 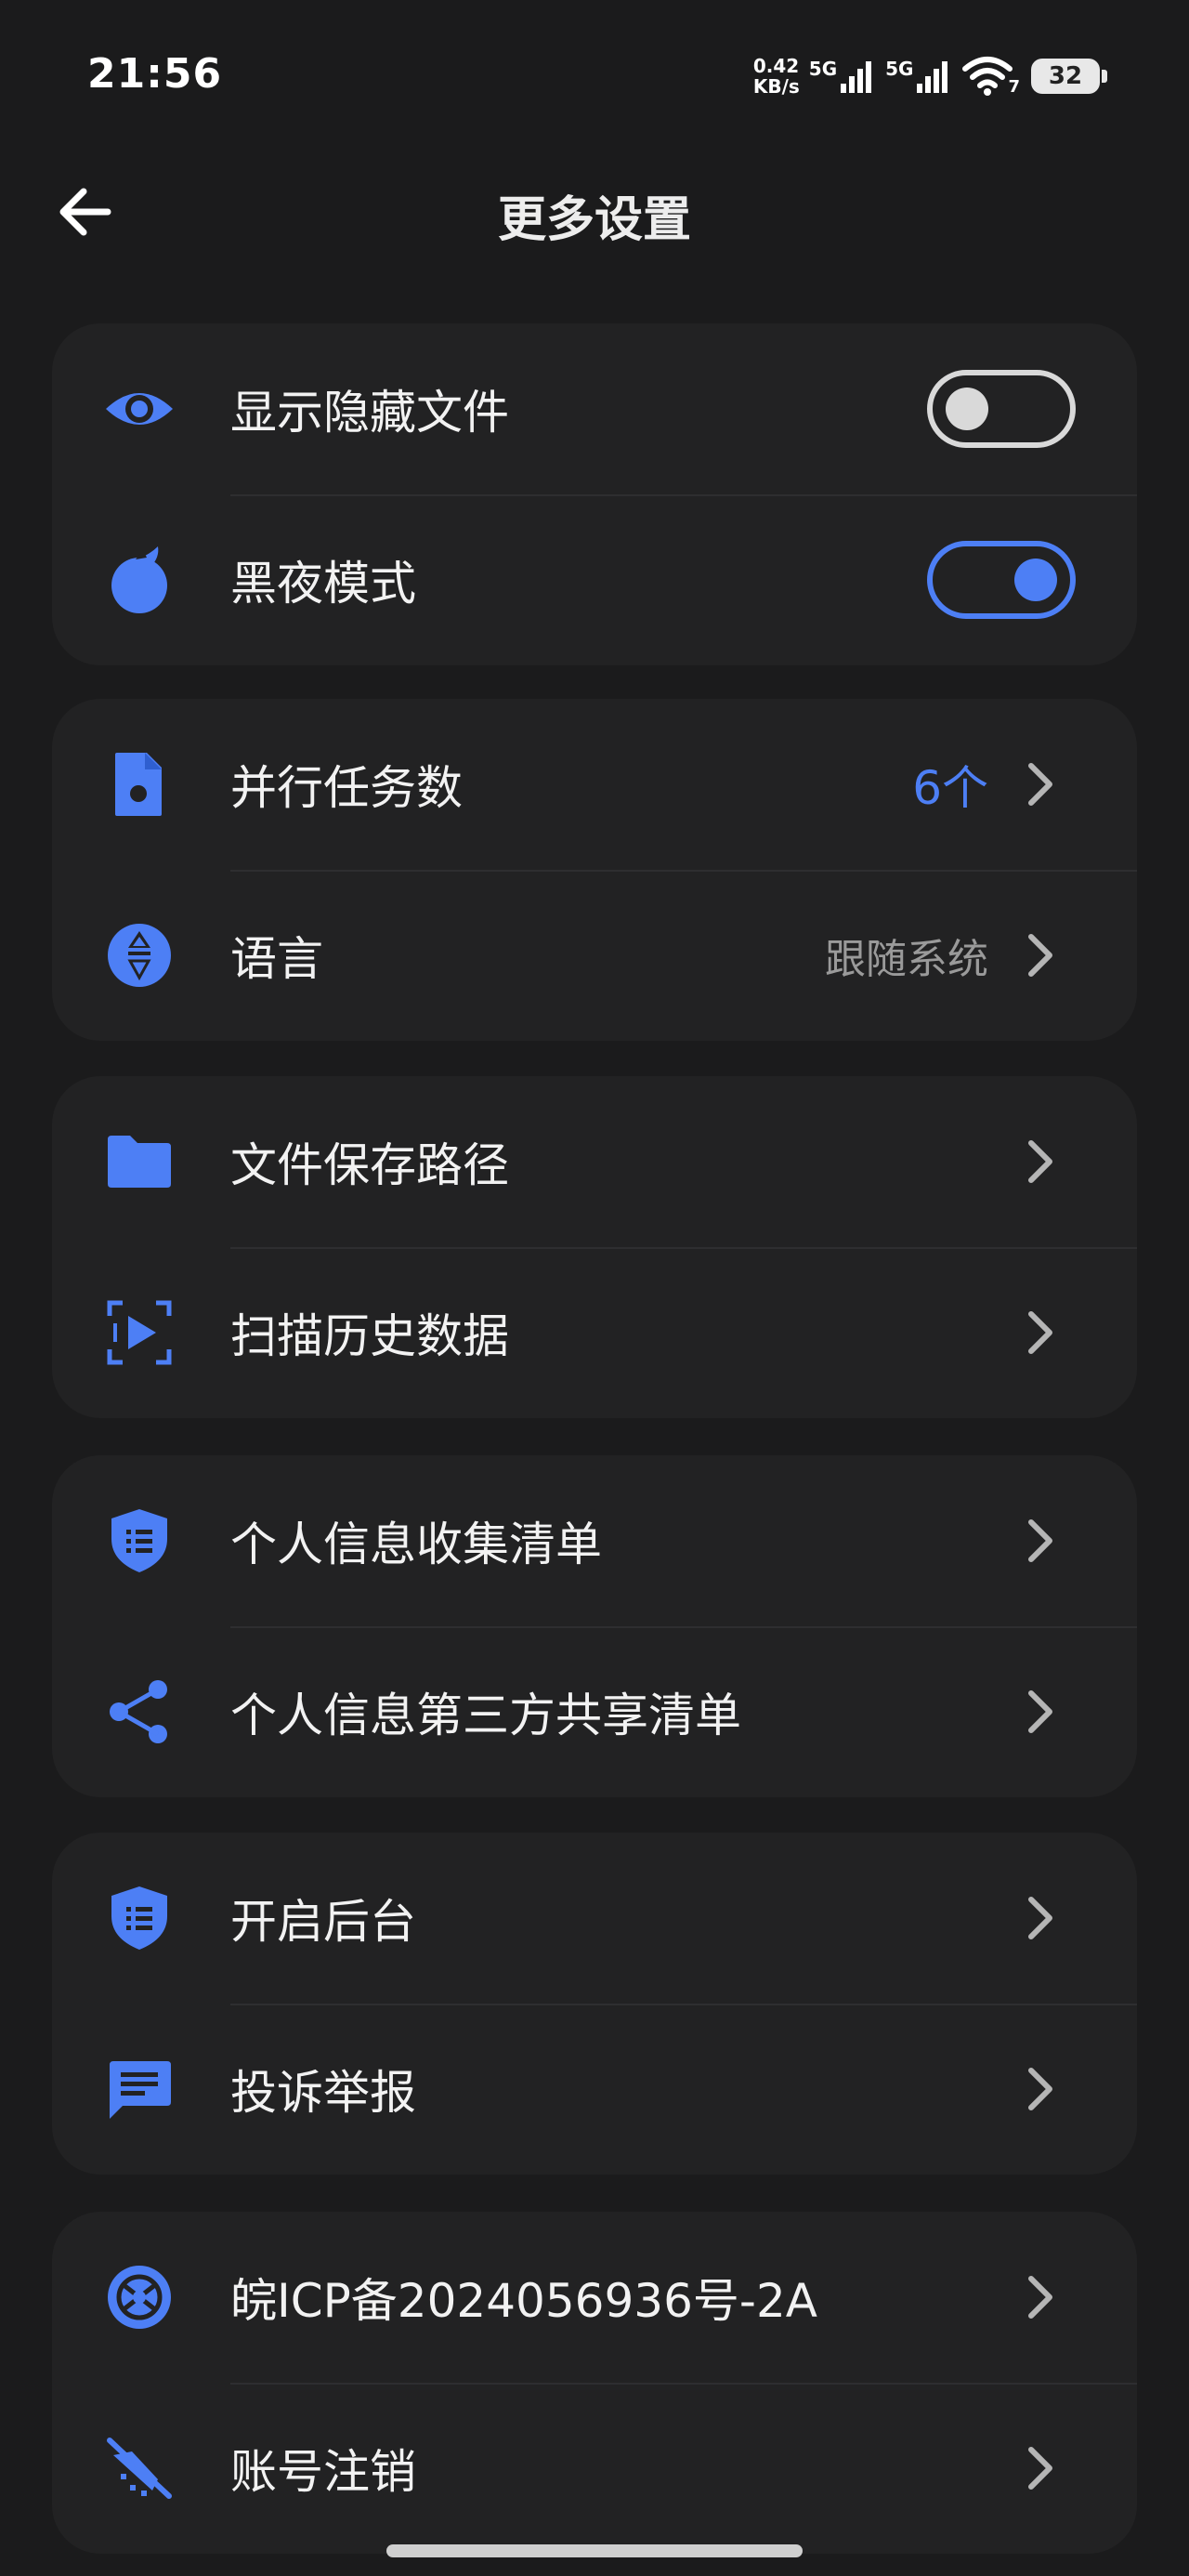 I want to click on account-cancel-icon, so click(x=140, y=2468).